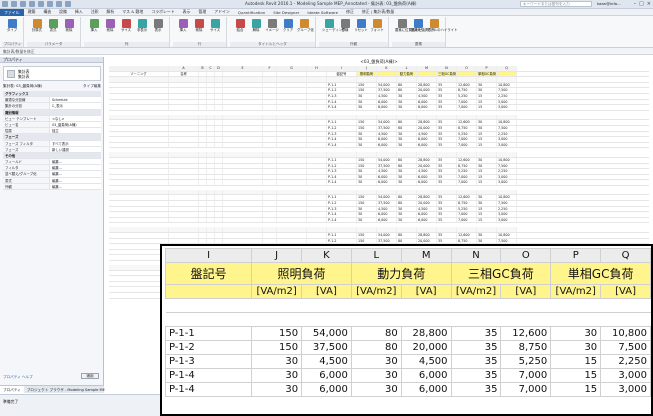 This screenshot has height=416, width=653. I want to click on property-value: 新しい建設, so click(75, 149).